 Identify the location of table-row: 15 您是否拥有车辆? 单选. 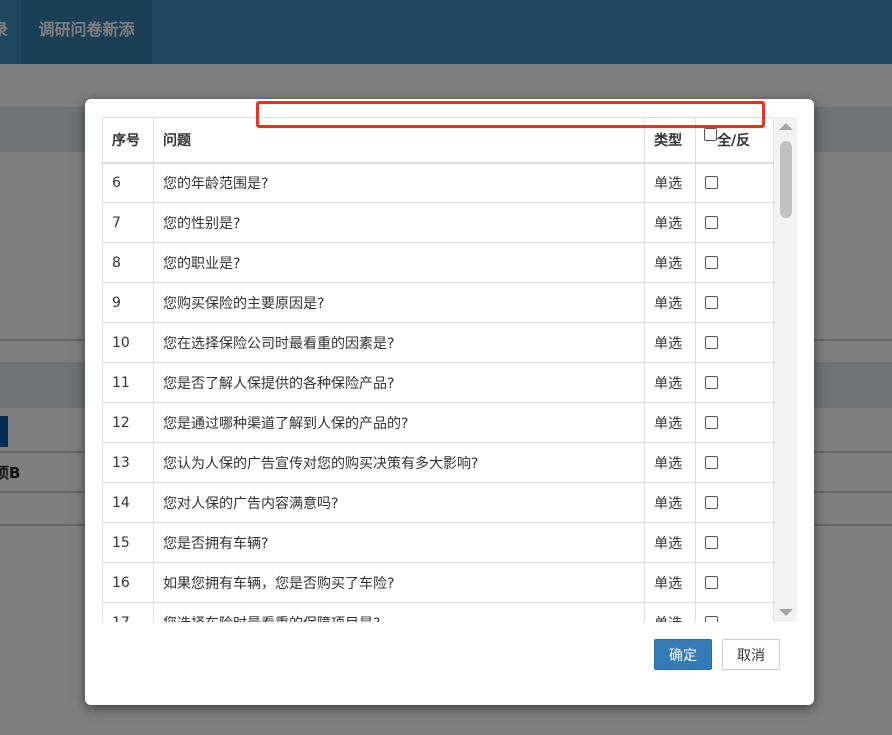
(438, 542).